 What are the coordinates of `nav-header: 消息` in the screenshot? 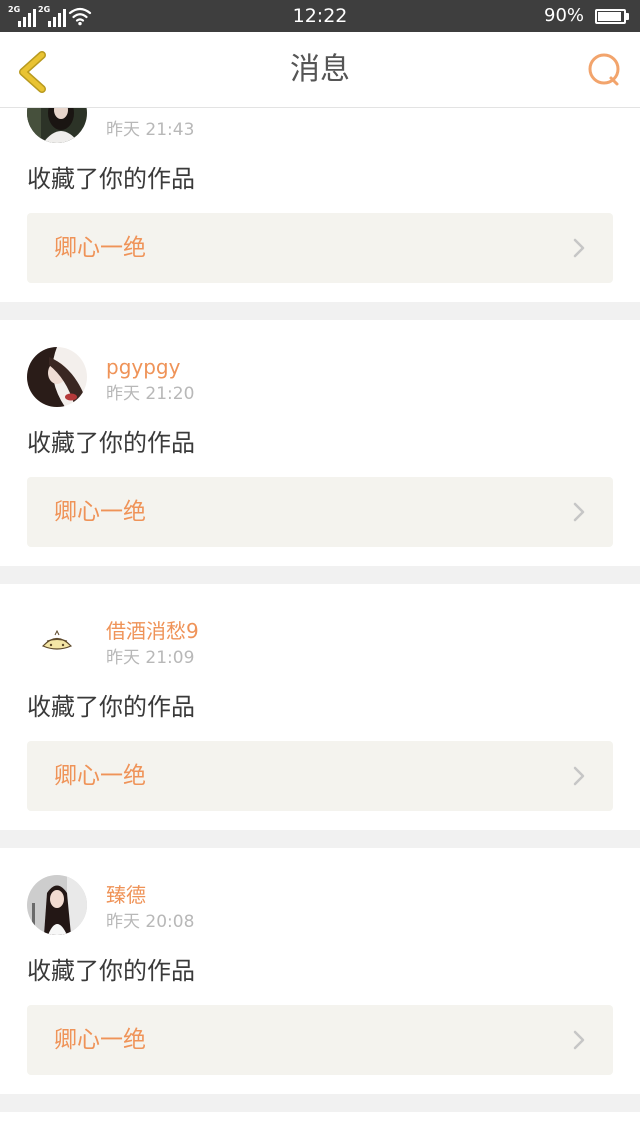 It's located at (320, 70).